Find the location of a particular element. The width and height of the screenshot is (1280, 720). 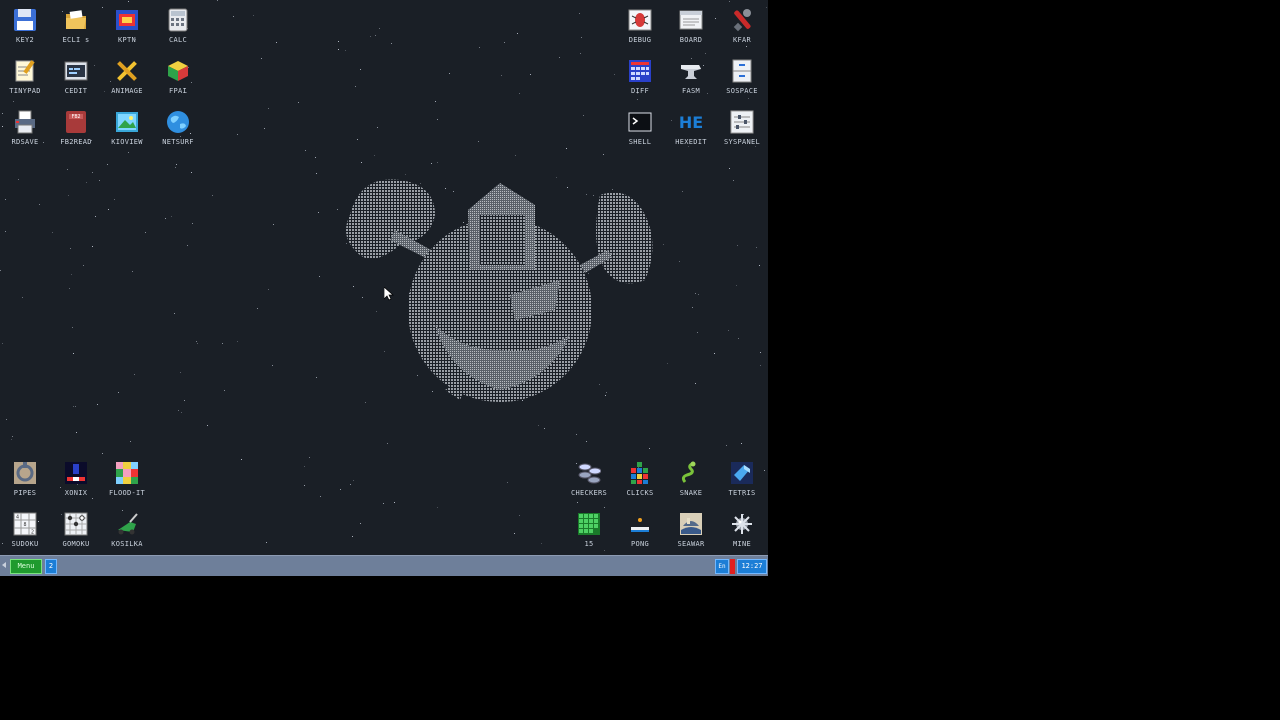

desktop-icon-kptn: KPTN is located at coordinates (127, 26).